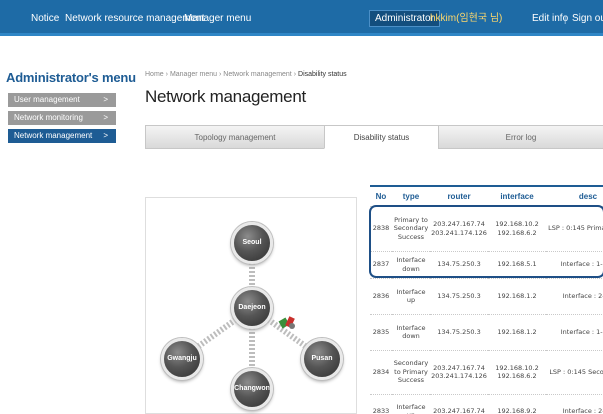 The height and width of the screenshot is (414, 603). I want to click on sidebar-item-user-management: User management >, so click(62, 100).